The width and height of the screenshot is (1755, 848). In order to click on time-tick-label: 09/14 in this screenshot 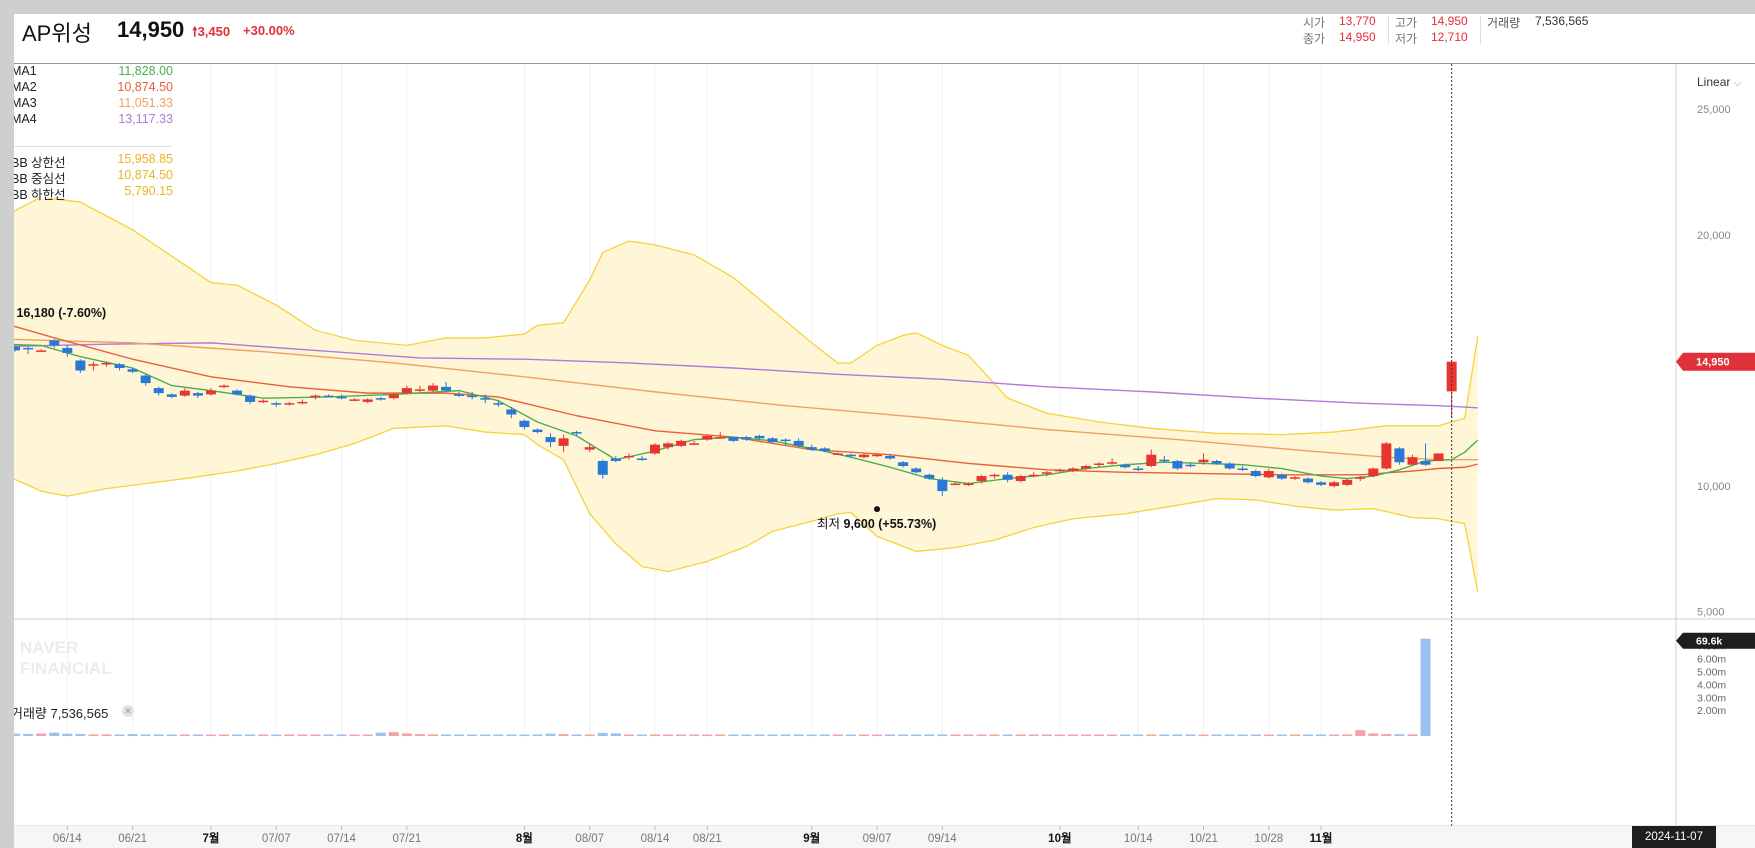, I will do `click(942, 839)`.